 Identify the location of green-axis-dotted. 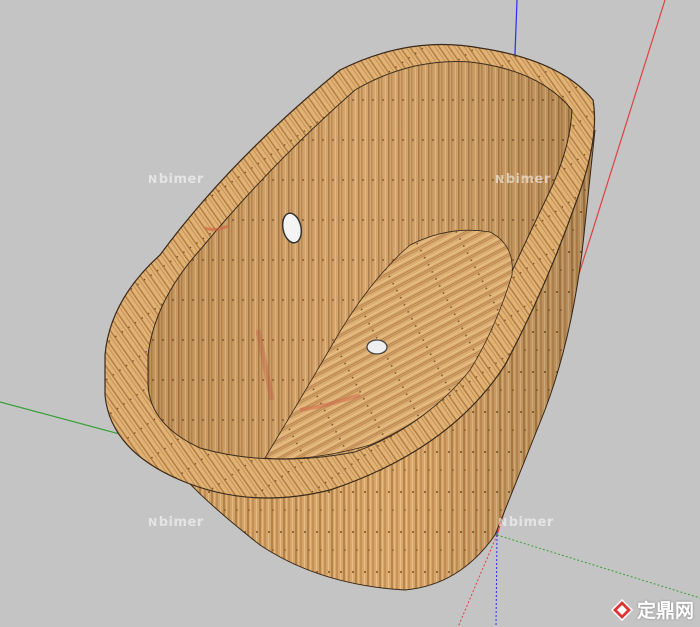
(598, 566).